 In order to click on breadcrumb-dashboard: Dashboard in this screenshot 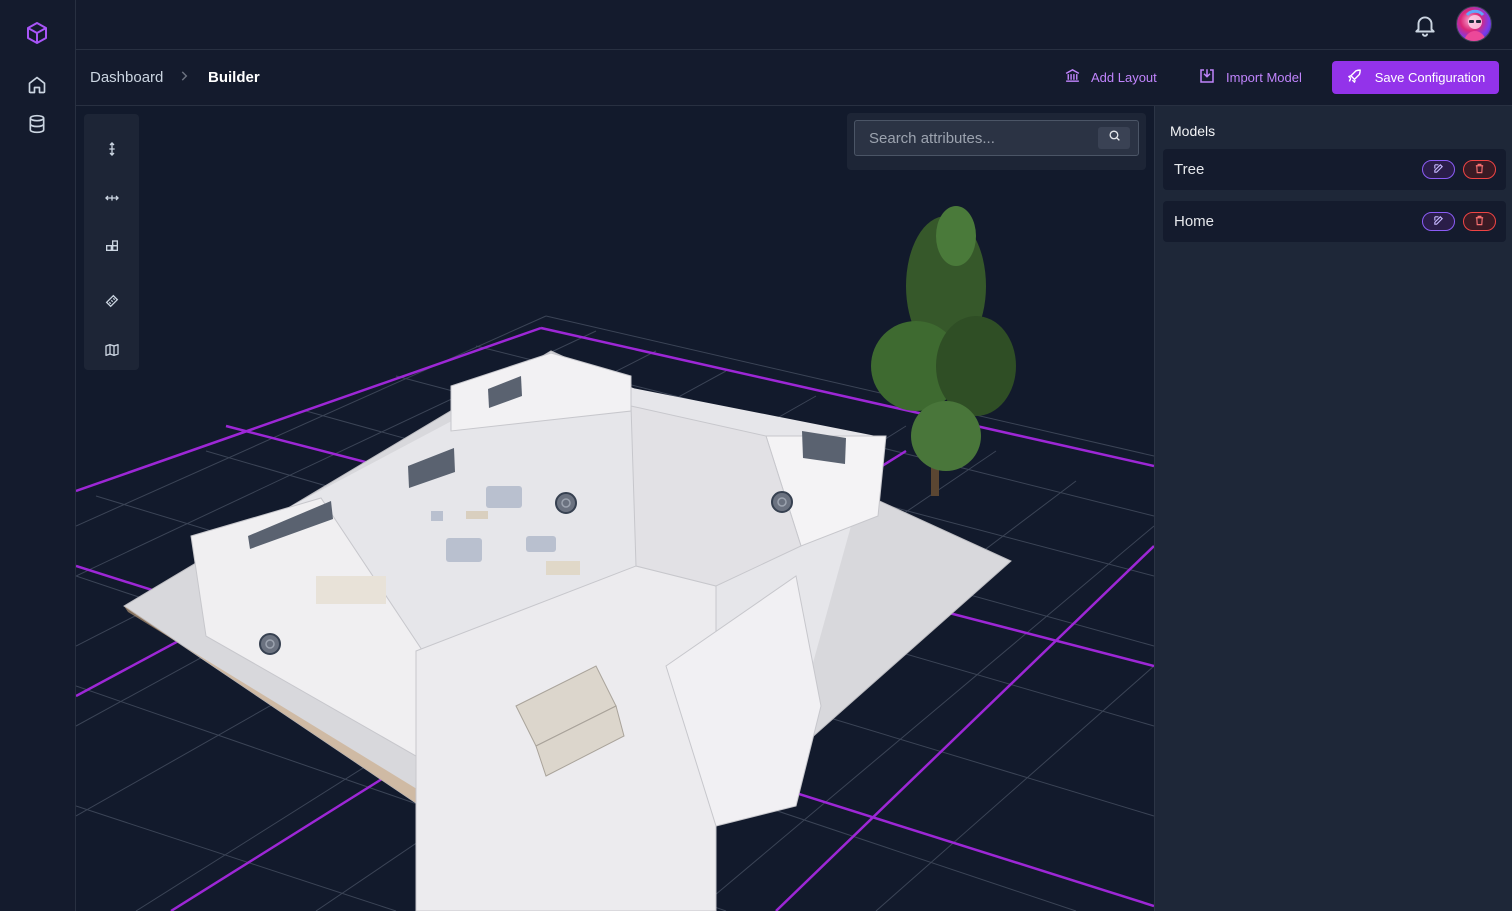, I will do `click(126, 77)`.